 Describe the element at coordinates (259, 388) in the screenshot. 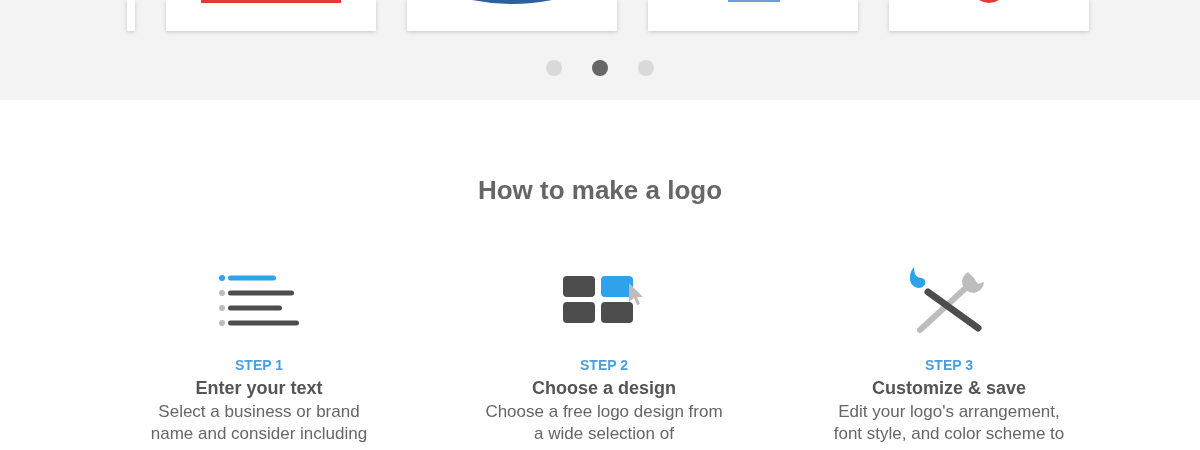

I see `step-title: Enter your text` at that location.